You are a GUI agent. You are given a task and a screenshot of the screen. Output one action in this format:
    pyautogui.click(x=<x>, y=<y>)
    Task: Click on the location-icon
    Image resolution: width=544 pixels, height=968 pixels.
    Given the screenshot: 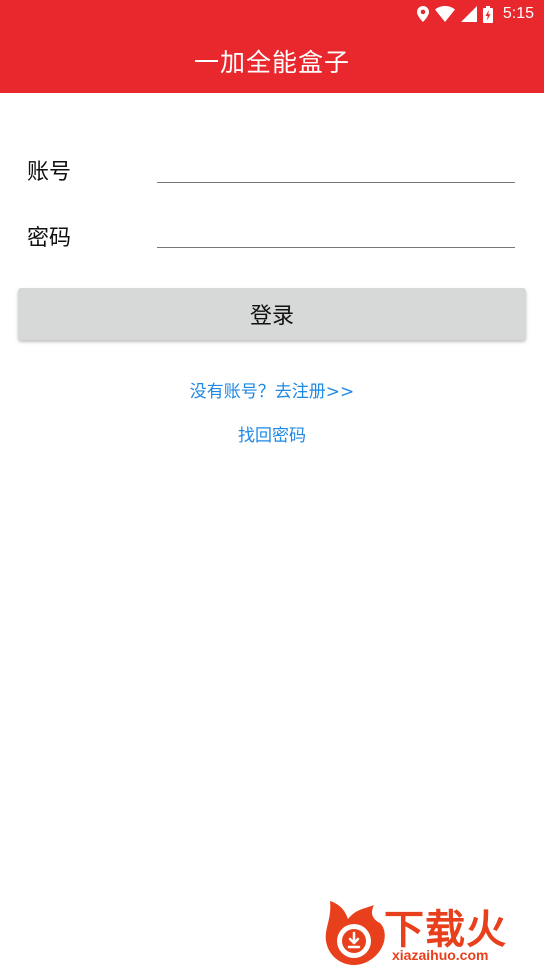 What is the action you would take?
    pyautogui.click(x=422, y=14)
    